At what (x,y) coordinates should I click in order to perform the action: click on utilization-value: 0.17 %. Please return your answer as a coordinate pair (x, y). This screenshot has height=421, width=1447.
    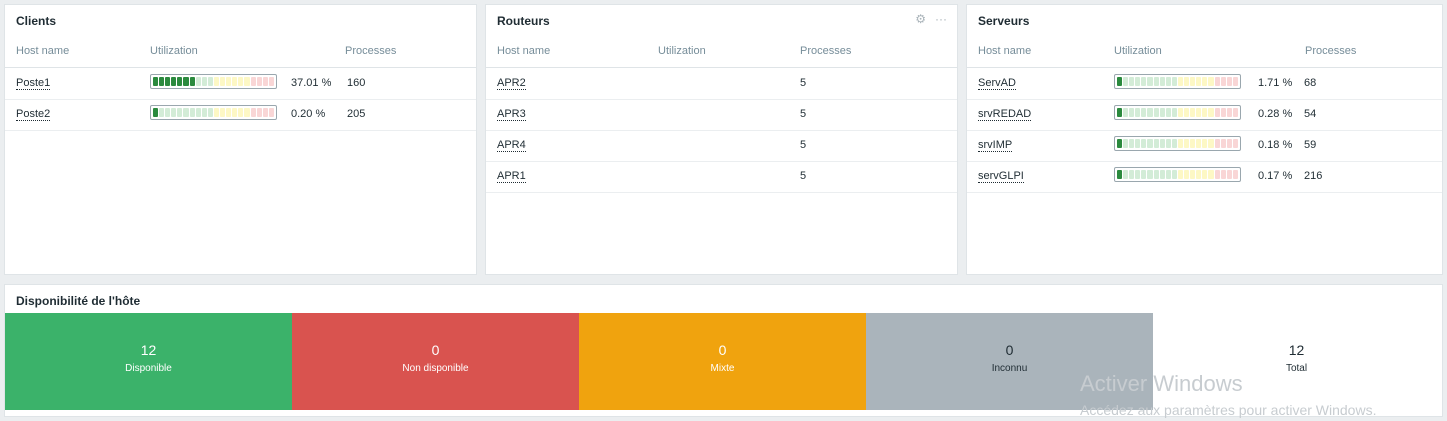
    Looking at the image, I should click on (1275, 176).